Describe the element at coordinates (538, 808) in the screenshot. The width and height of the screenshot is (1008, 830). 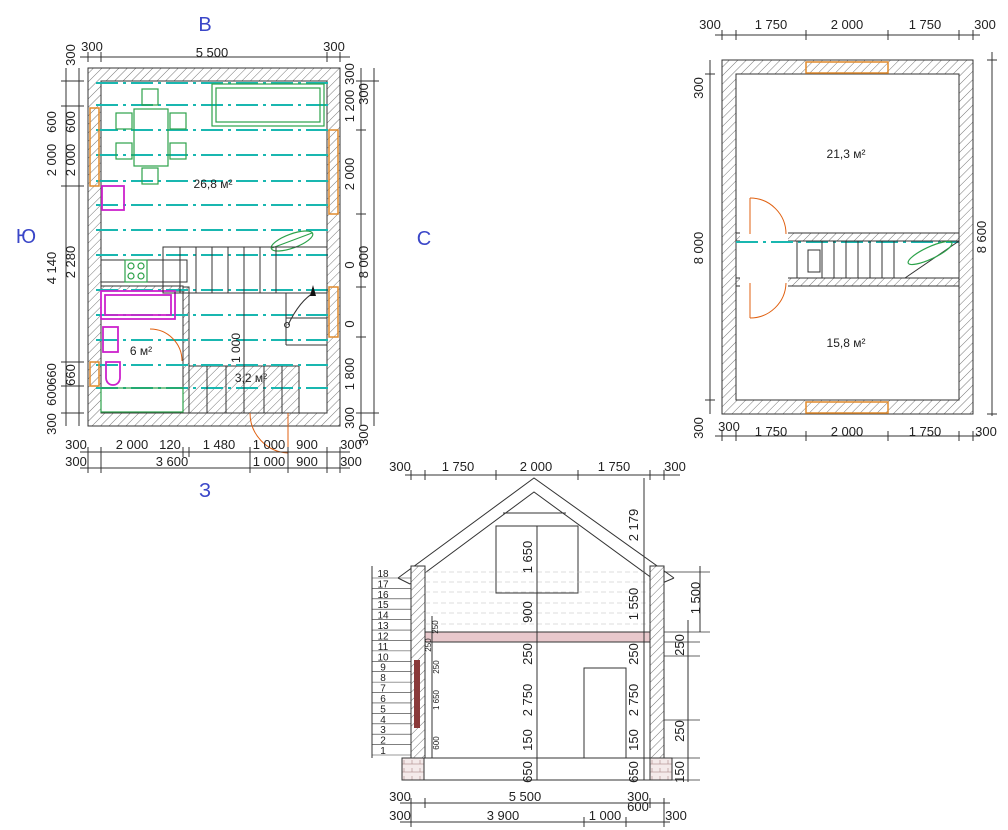
I see `section-bottom-dimension: 300 5 500 300 600 300 3 900 1 000 300` at that location.